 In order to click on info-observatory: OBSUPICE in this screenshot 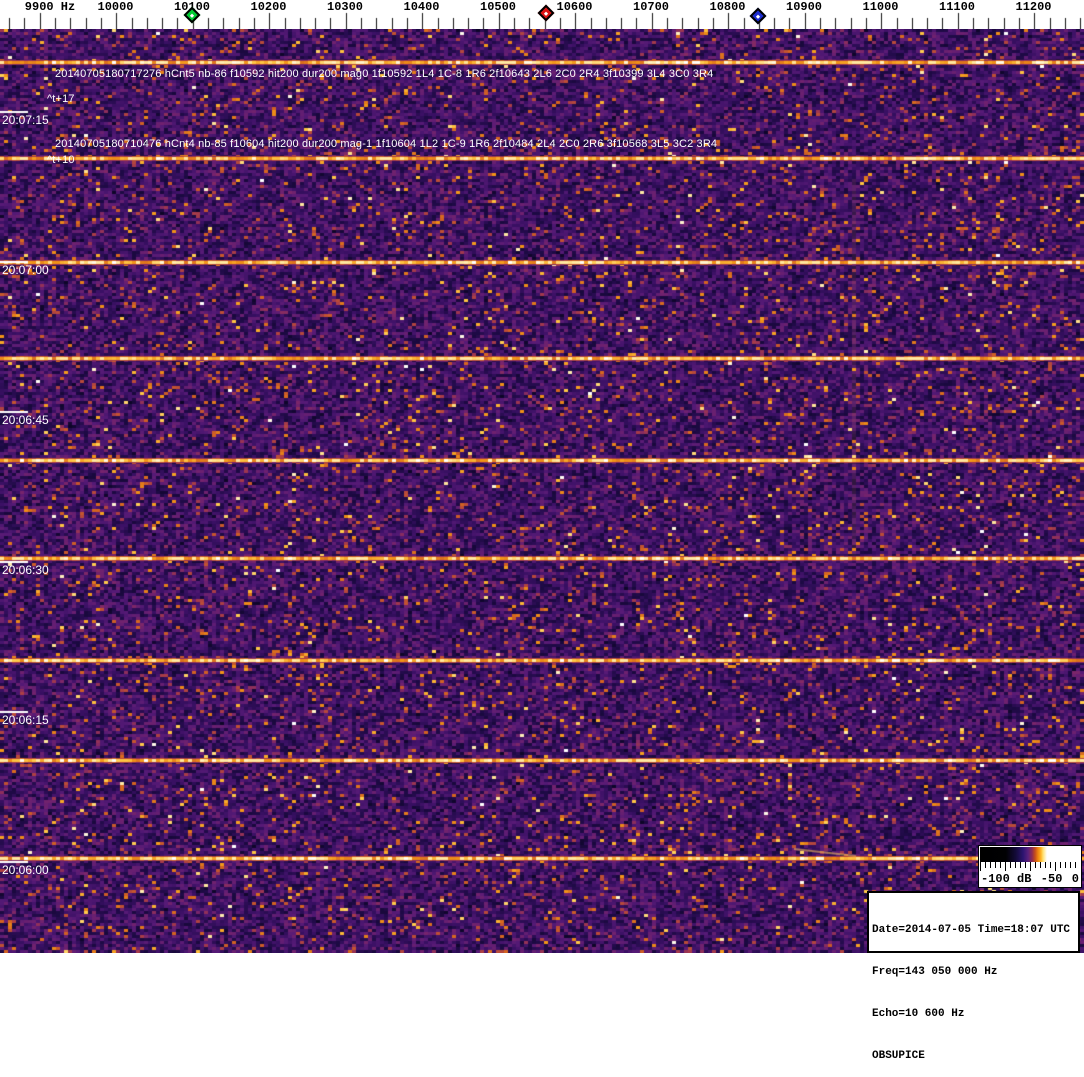, I will do `click(898, 1056)`.